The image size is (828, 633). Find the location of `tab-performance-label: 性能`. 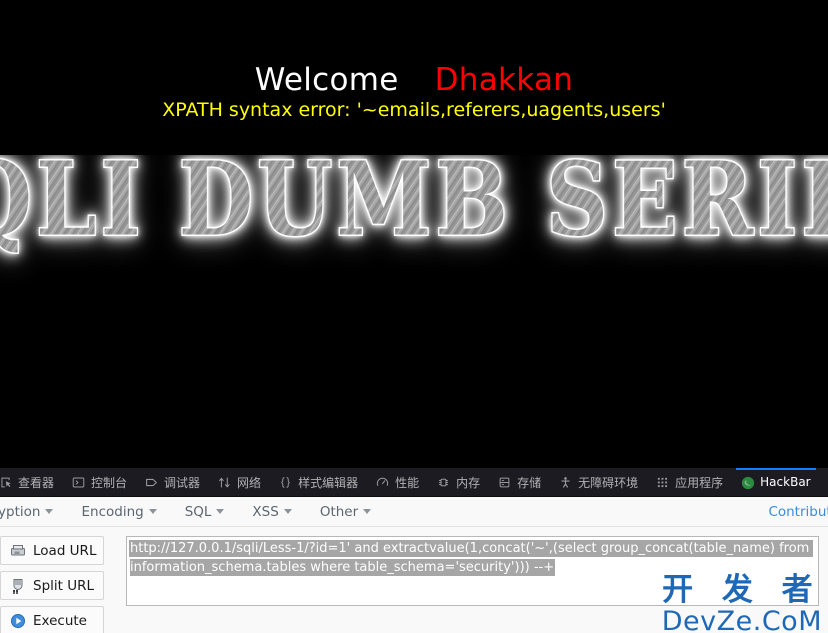

tab-performance-label: 性能 is located at coordinates (407, 482).